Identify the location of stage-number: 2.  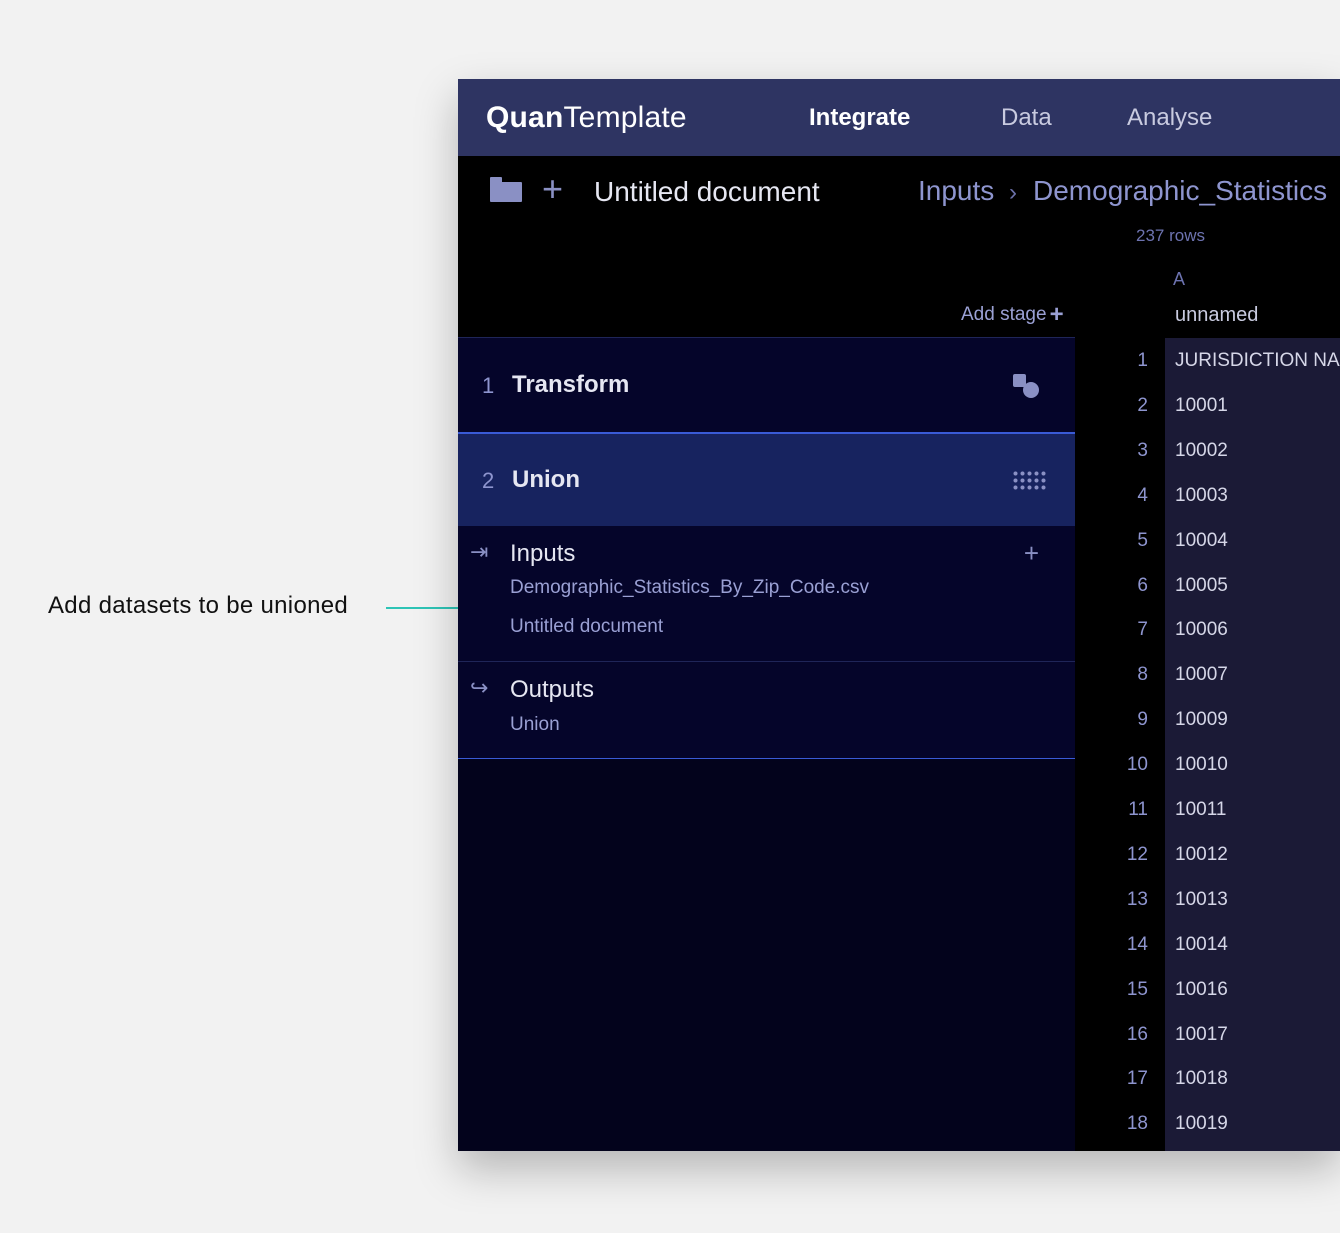
(488, 480).